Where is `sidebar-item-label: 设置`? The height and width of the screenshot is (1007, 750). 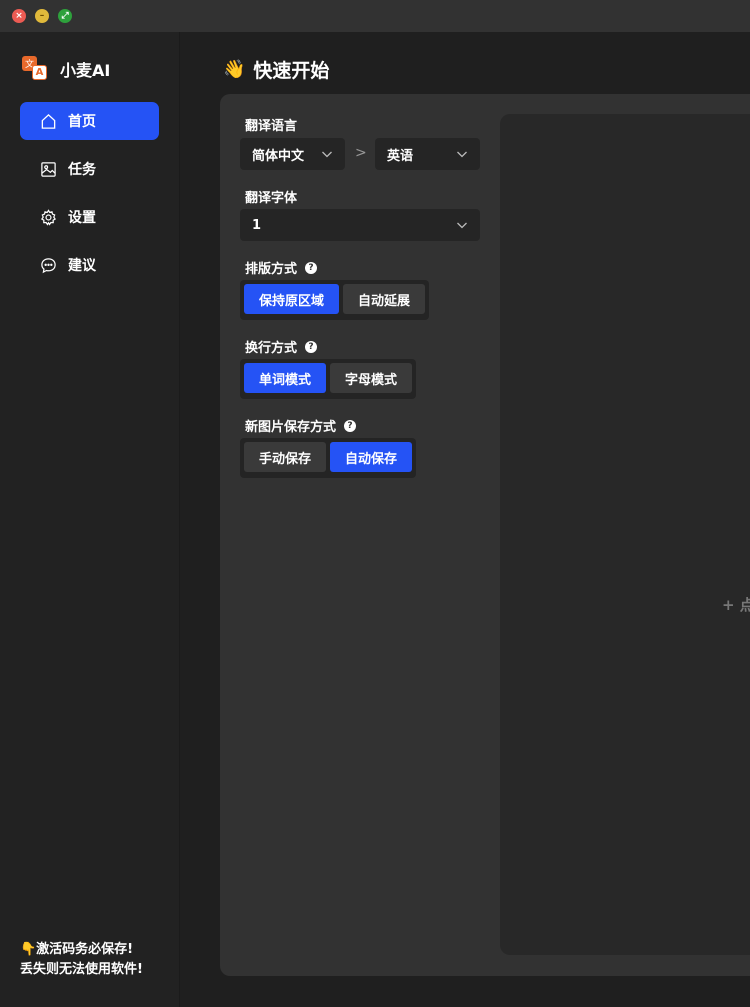
sidebar-item-label: 设置 is located at coordinates (82, 218).